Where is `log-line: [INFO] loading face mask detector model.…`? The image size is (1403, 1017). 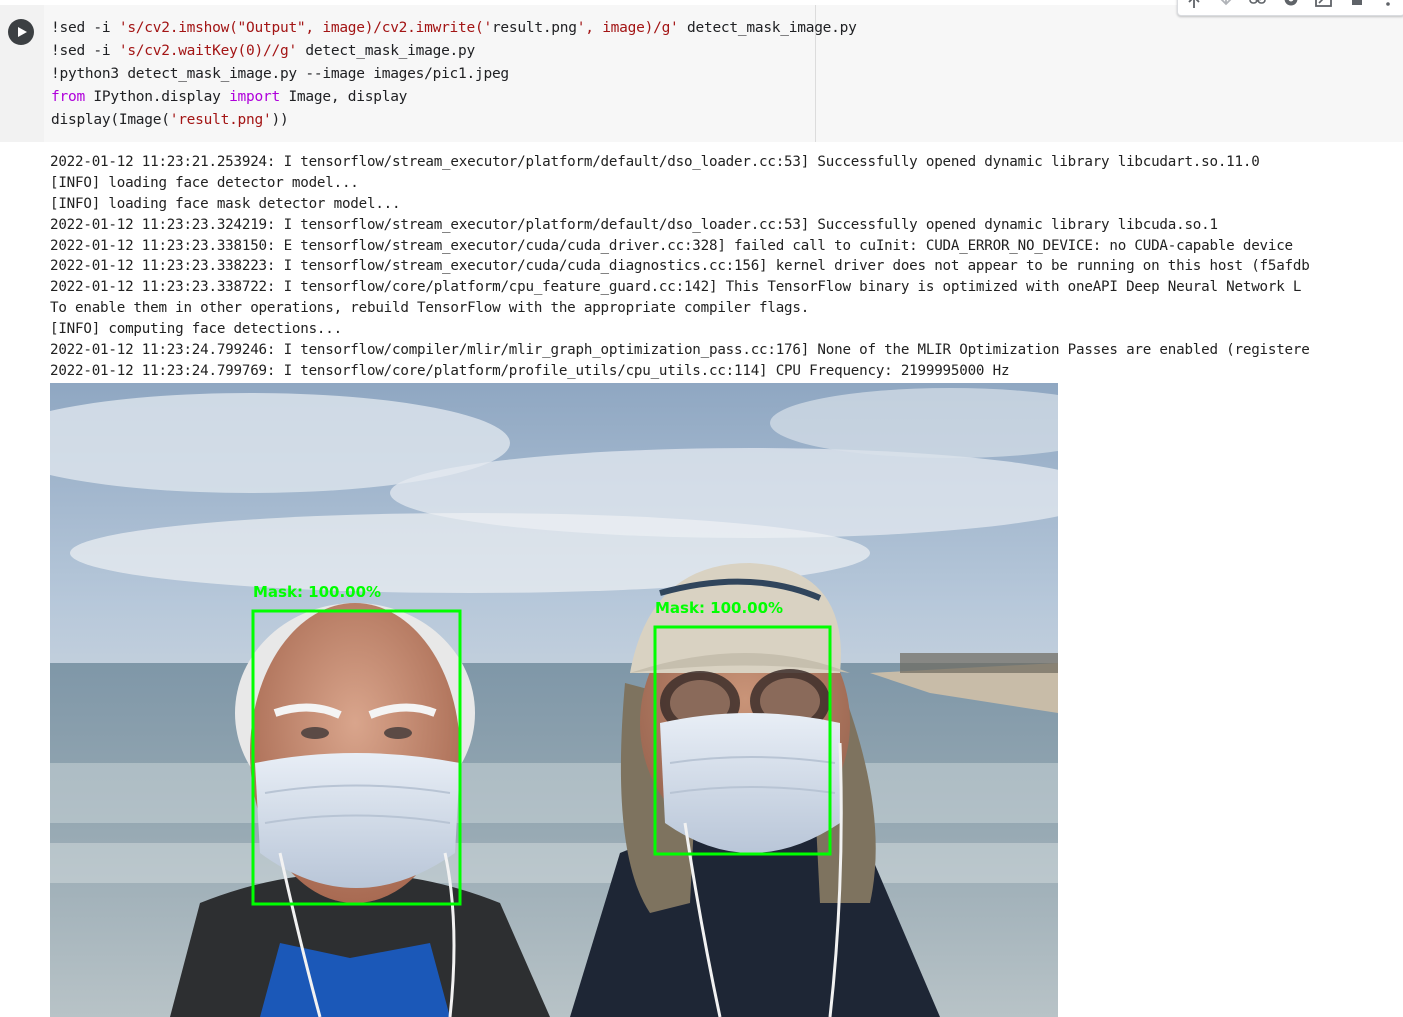
log-line: [INFO] loading face mask detector model.… is located at coordinates (225, 203).